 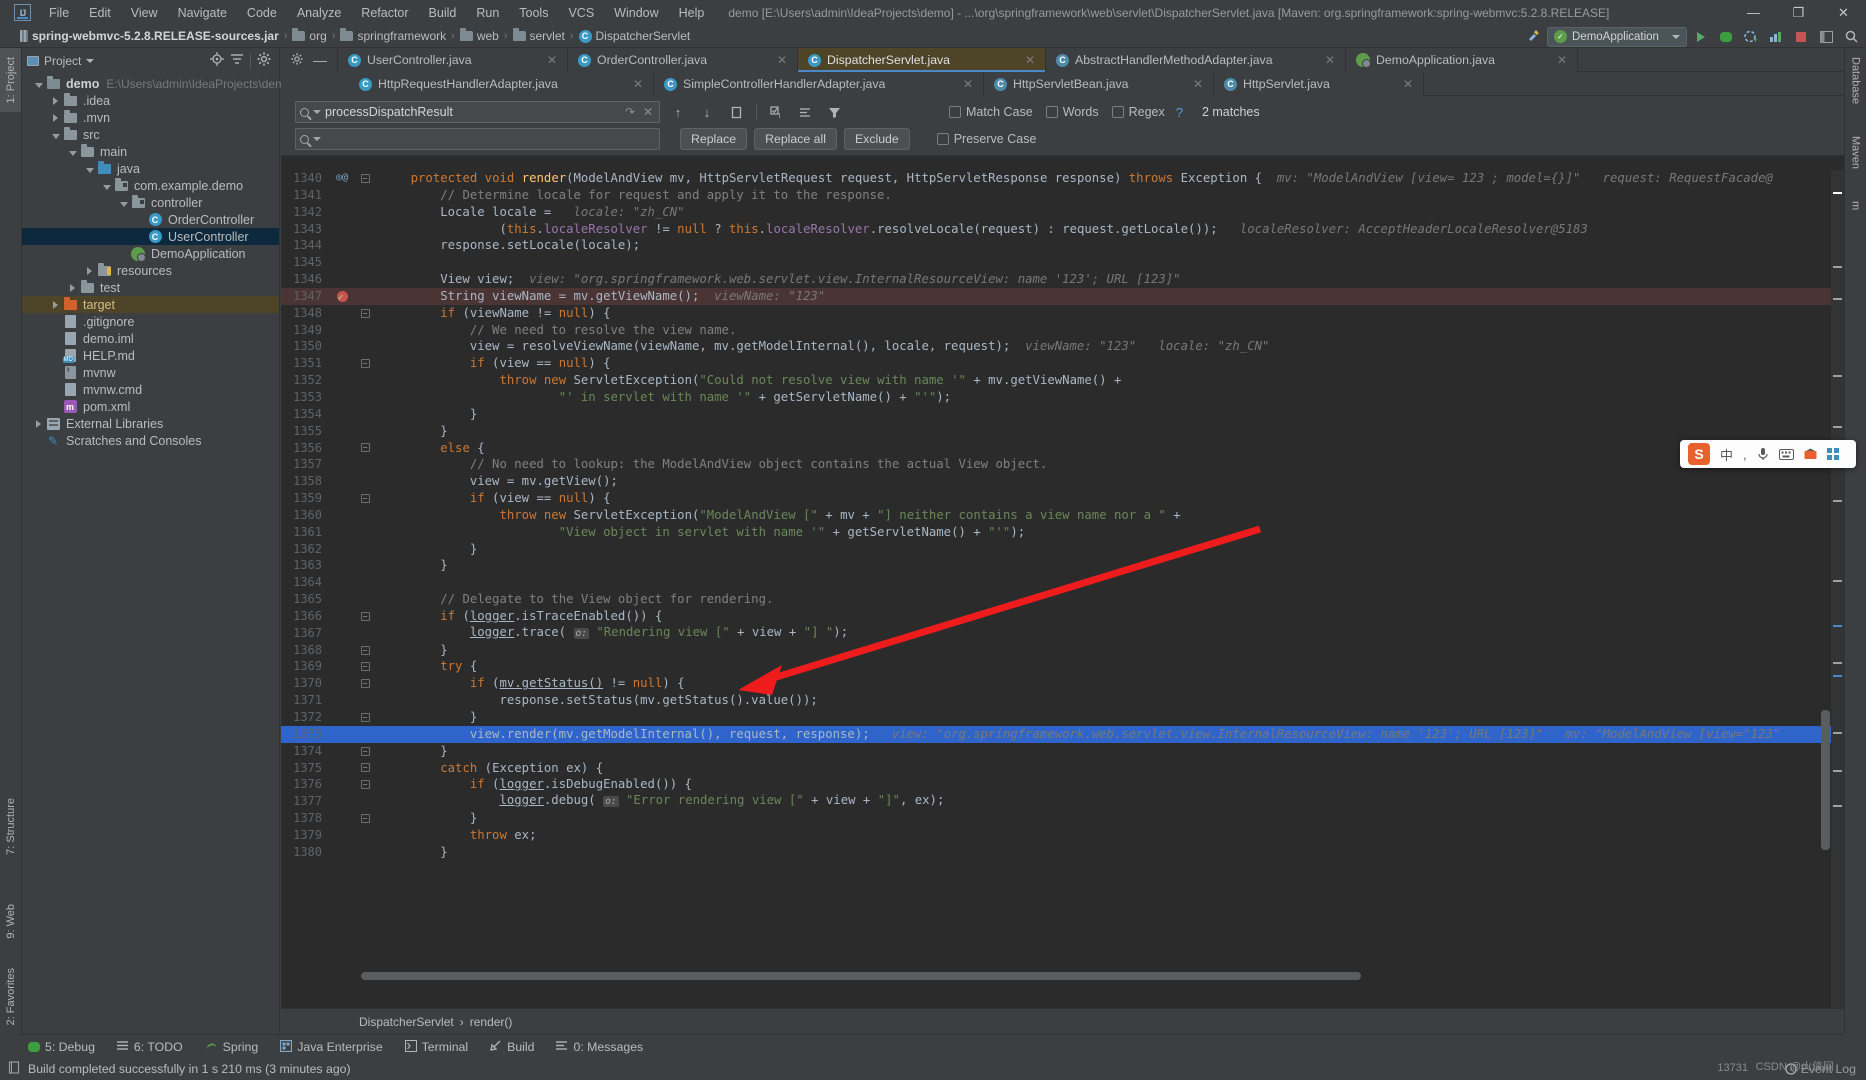 What do you see at coordinates (1062, 313) in the screenshot?
I see `code-line: 1348 − if (viewName != null) {` at bounding box center [1062, 313].